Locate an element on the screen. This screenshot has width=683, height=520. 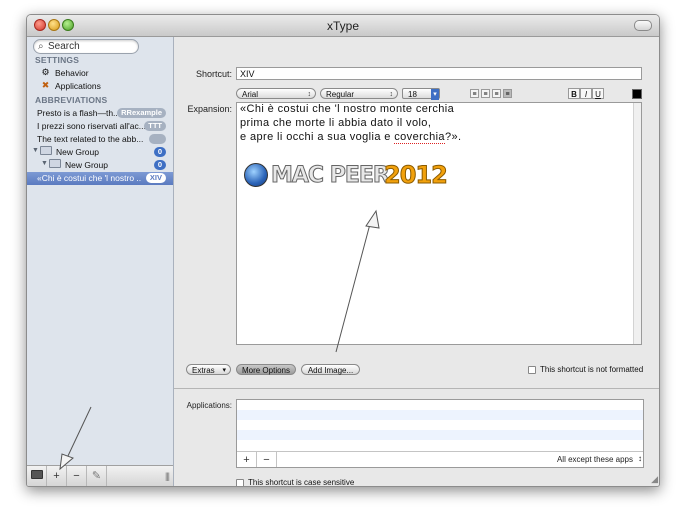
abbreviation-item: Presto is a flash—th... RRexample is located at coordinates (100, 113).